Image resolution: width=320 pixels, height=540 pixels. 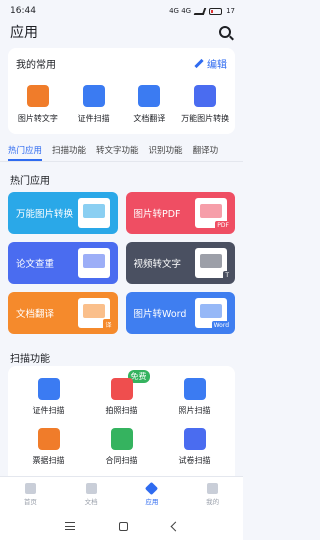 I want to click on document-icon, so click(x=91, y=488).